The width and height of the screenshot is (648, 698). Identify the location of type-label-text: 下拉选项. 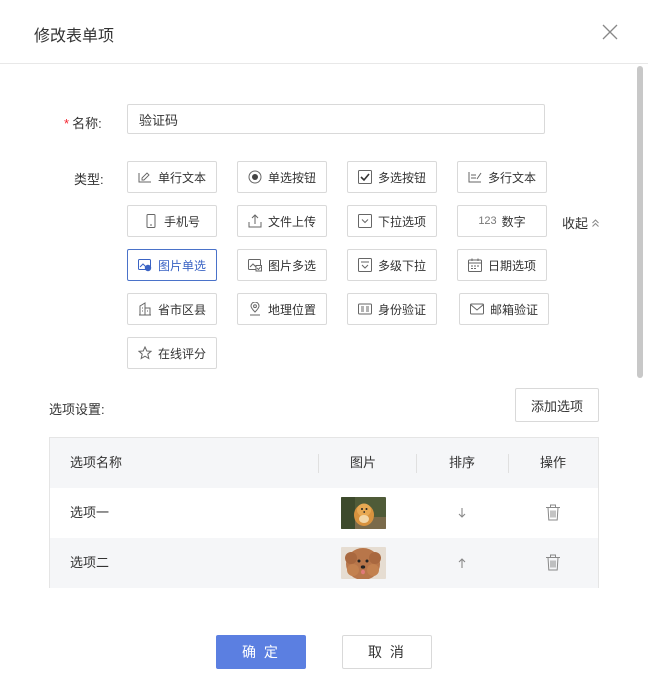
(401, 221).